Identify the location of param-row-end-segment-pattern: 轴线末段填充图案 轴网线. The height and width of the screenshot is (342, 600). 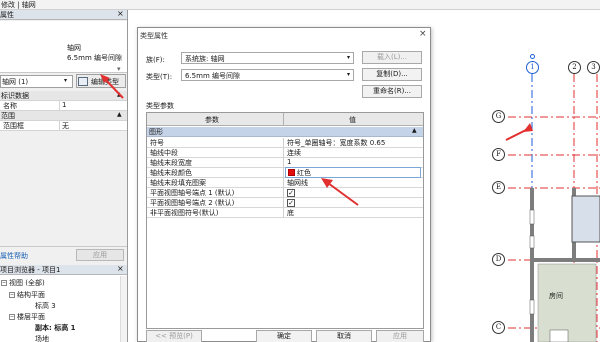
(285, 183).